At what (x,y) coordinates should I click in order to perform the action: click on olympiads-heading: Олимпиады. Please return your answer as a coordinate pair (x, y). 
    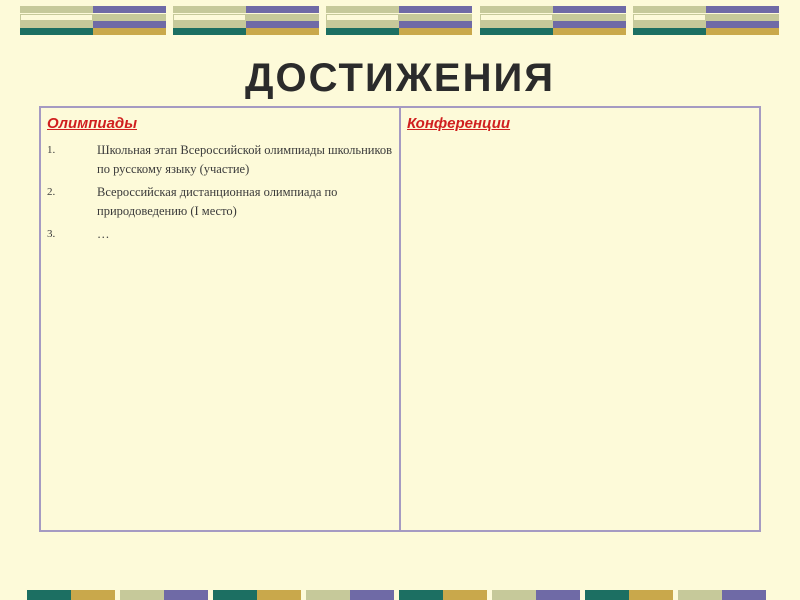
    Looking at the image, I should click on (92, 123).